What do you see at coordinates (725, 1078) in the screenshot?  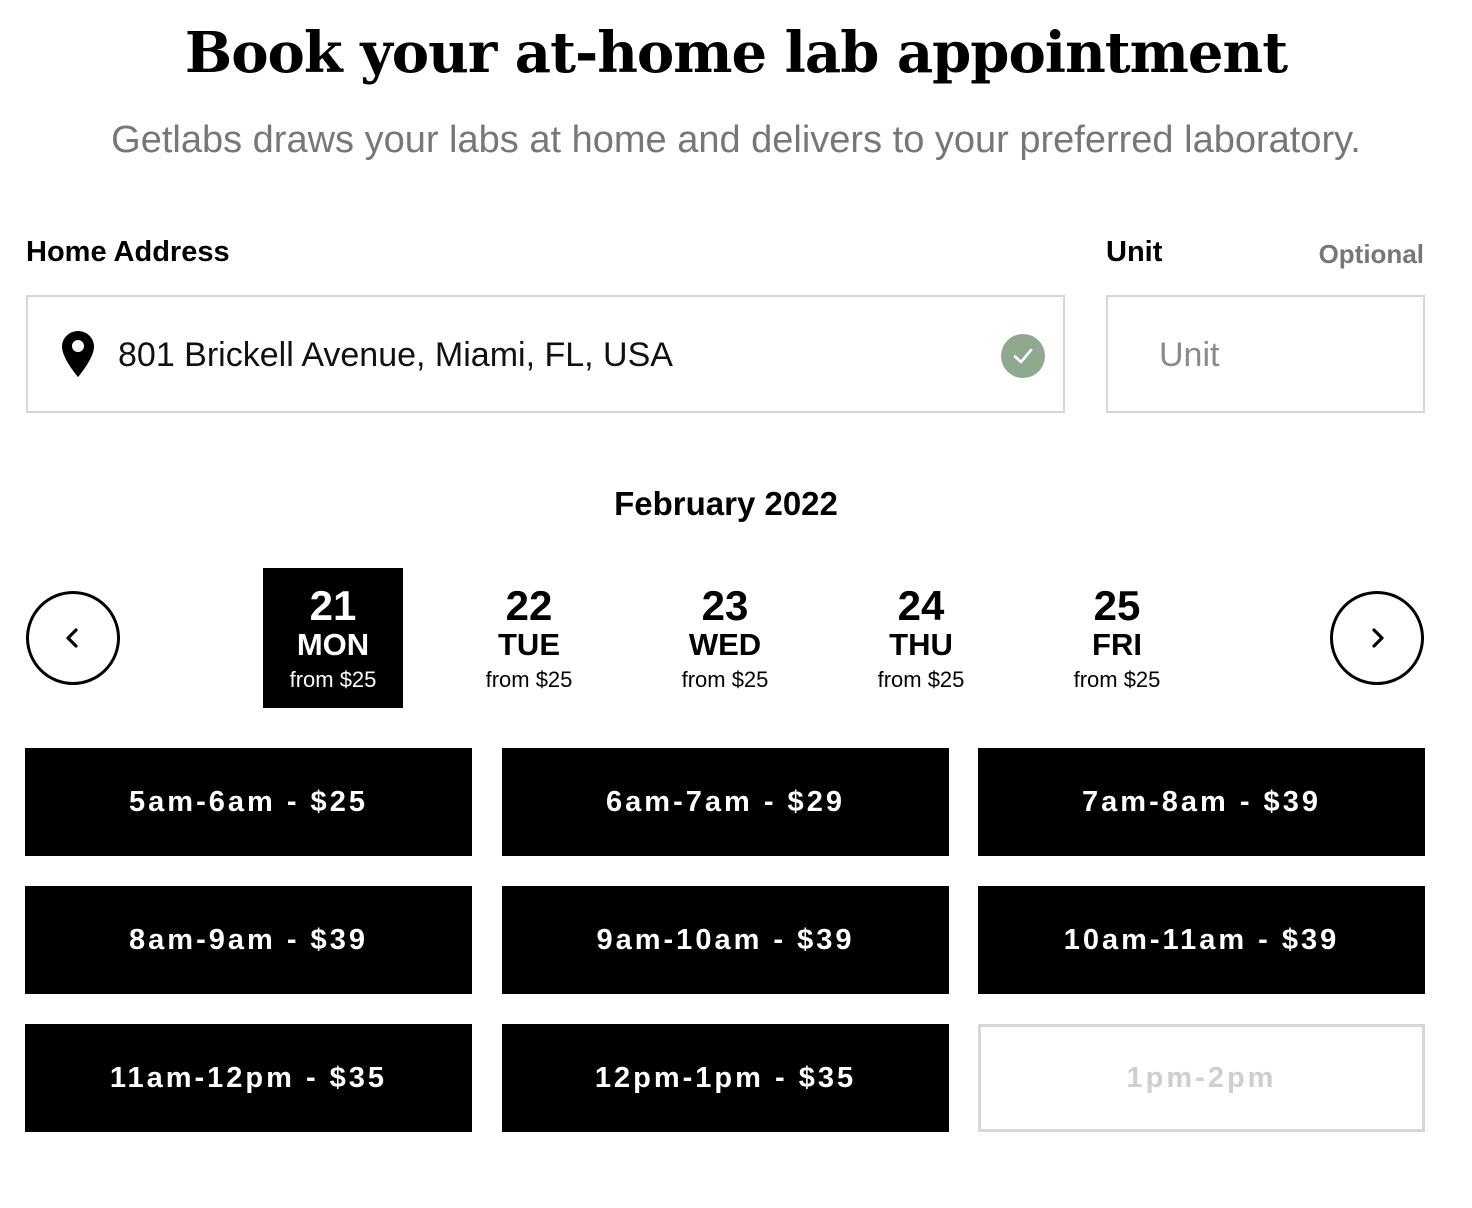 I see `time-slot-button: 12pm-1pm - $35` at bounding box center [725, 1078].